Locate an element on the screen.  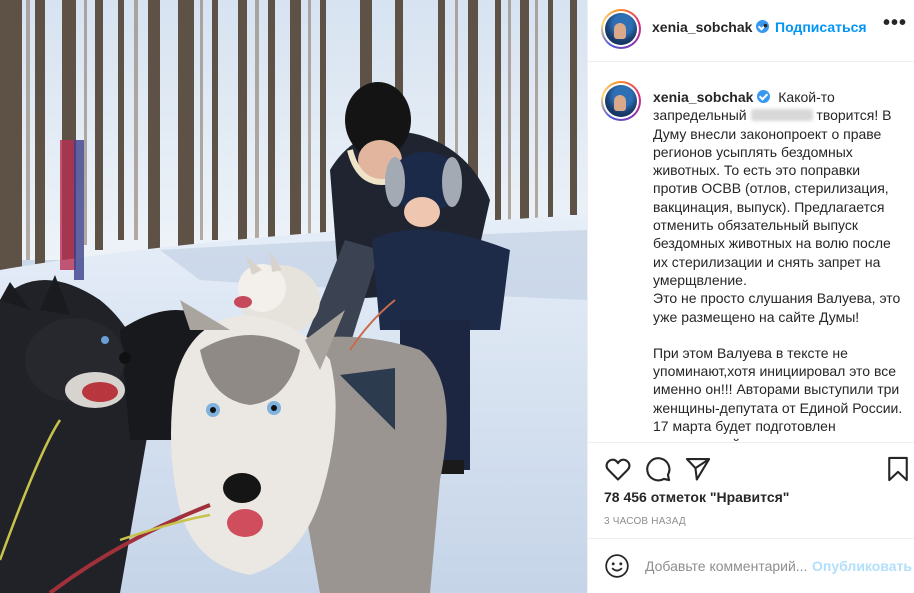
post-timestamp: 3 ЧАСОВ НАЗАД is located at coordinates (645, 521).